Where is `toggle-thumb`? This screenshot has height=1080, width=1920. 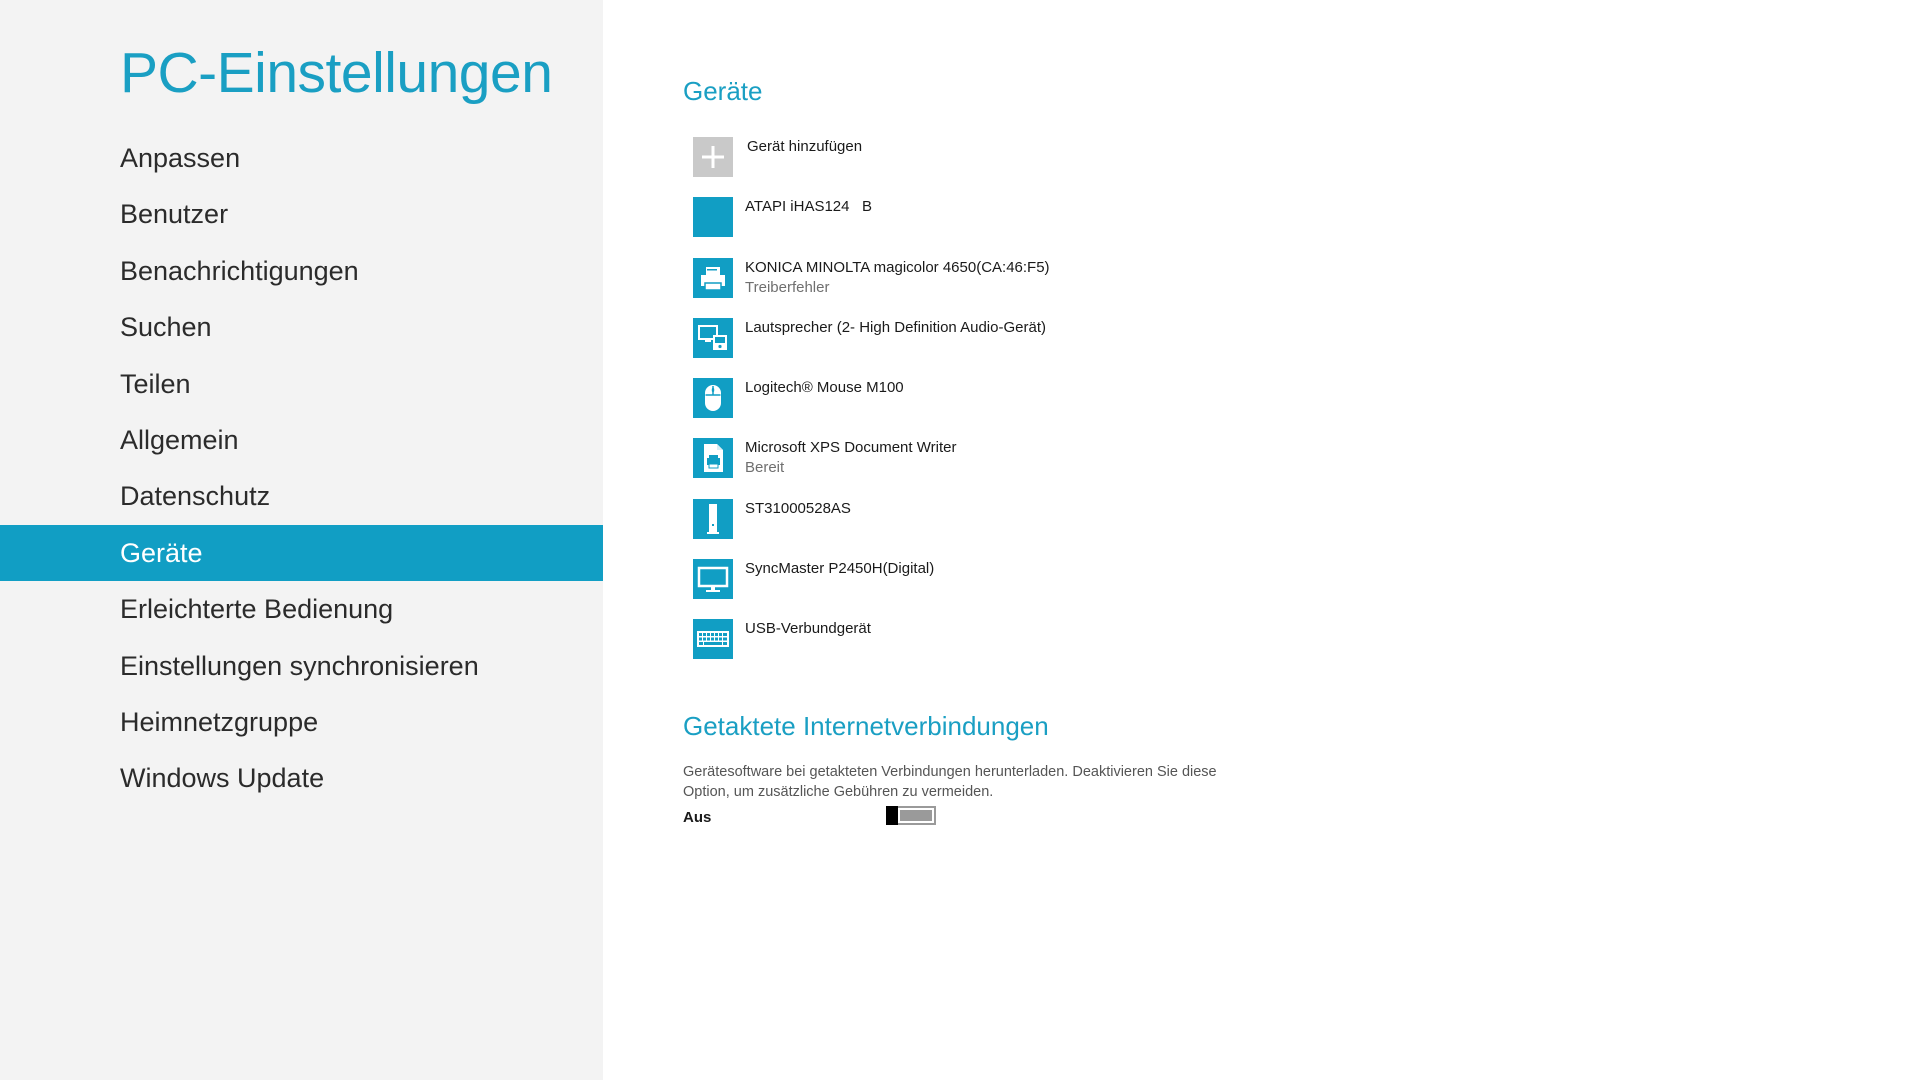
toggle-thumb is located at coordinates (892, 815).